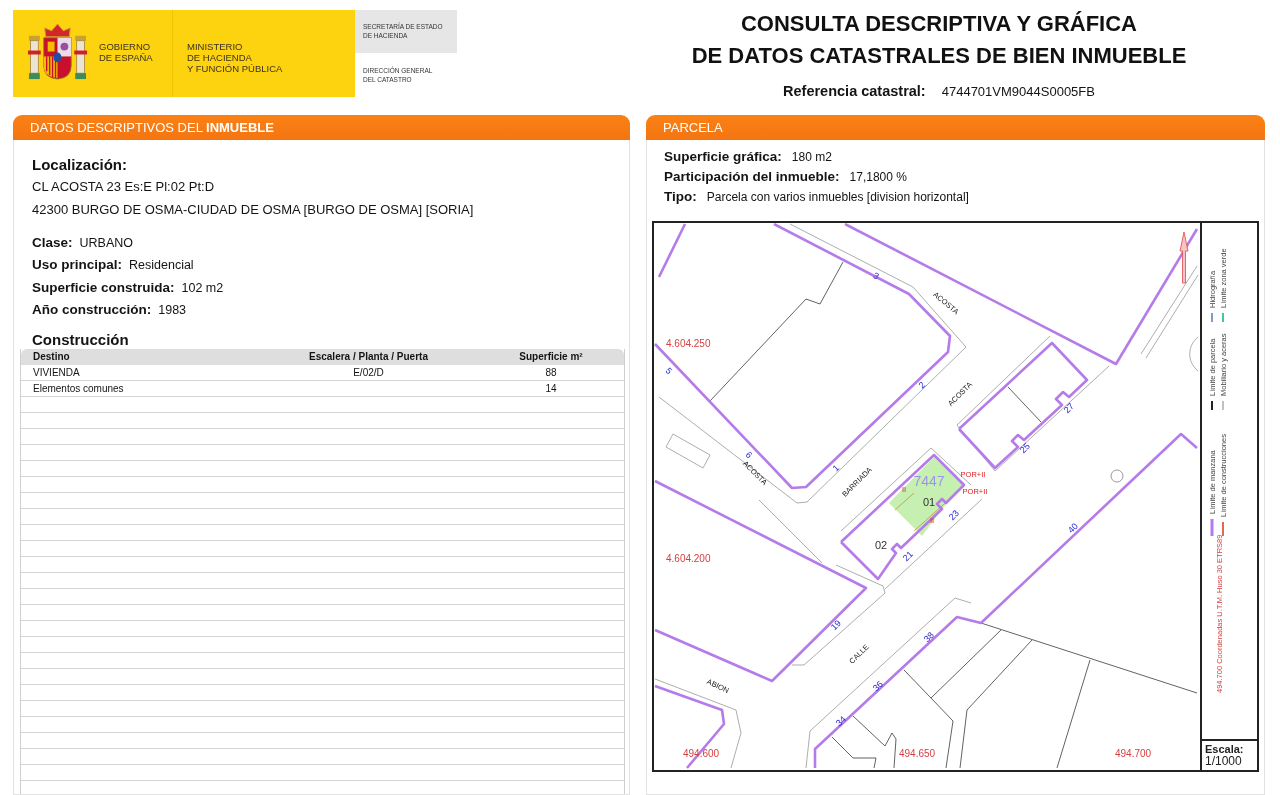 This screenshot has width=1280, height=795. I want to click on north-arrow-icon, so click(1184, 257).